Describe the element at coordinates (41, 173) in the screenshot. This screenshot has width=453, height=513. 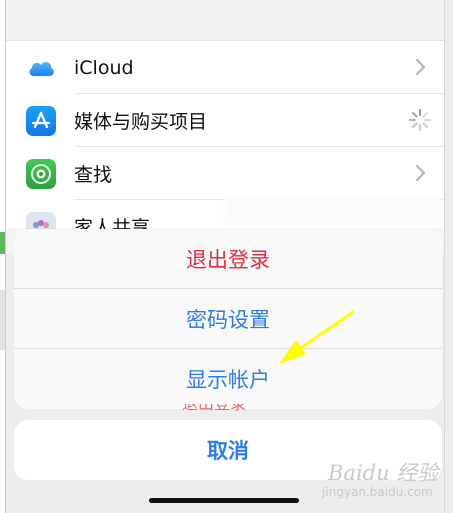
I see `find-my-icon` at that location.